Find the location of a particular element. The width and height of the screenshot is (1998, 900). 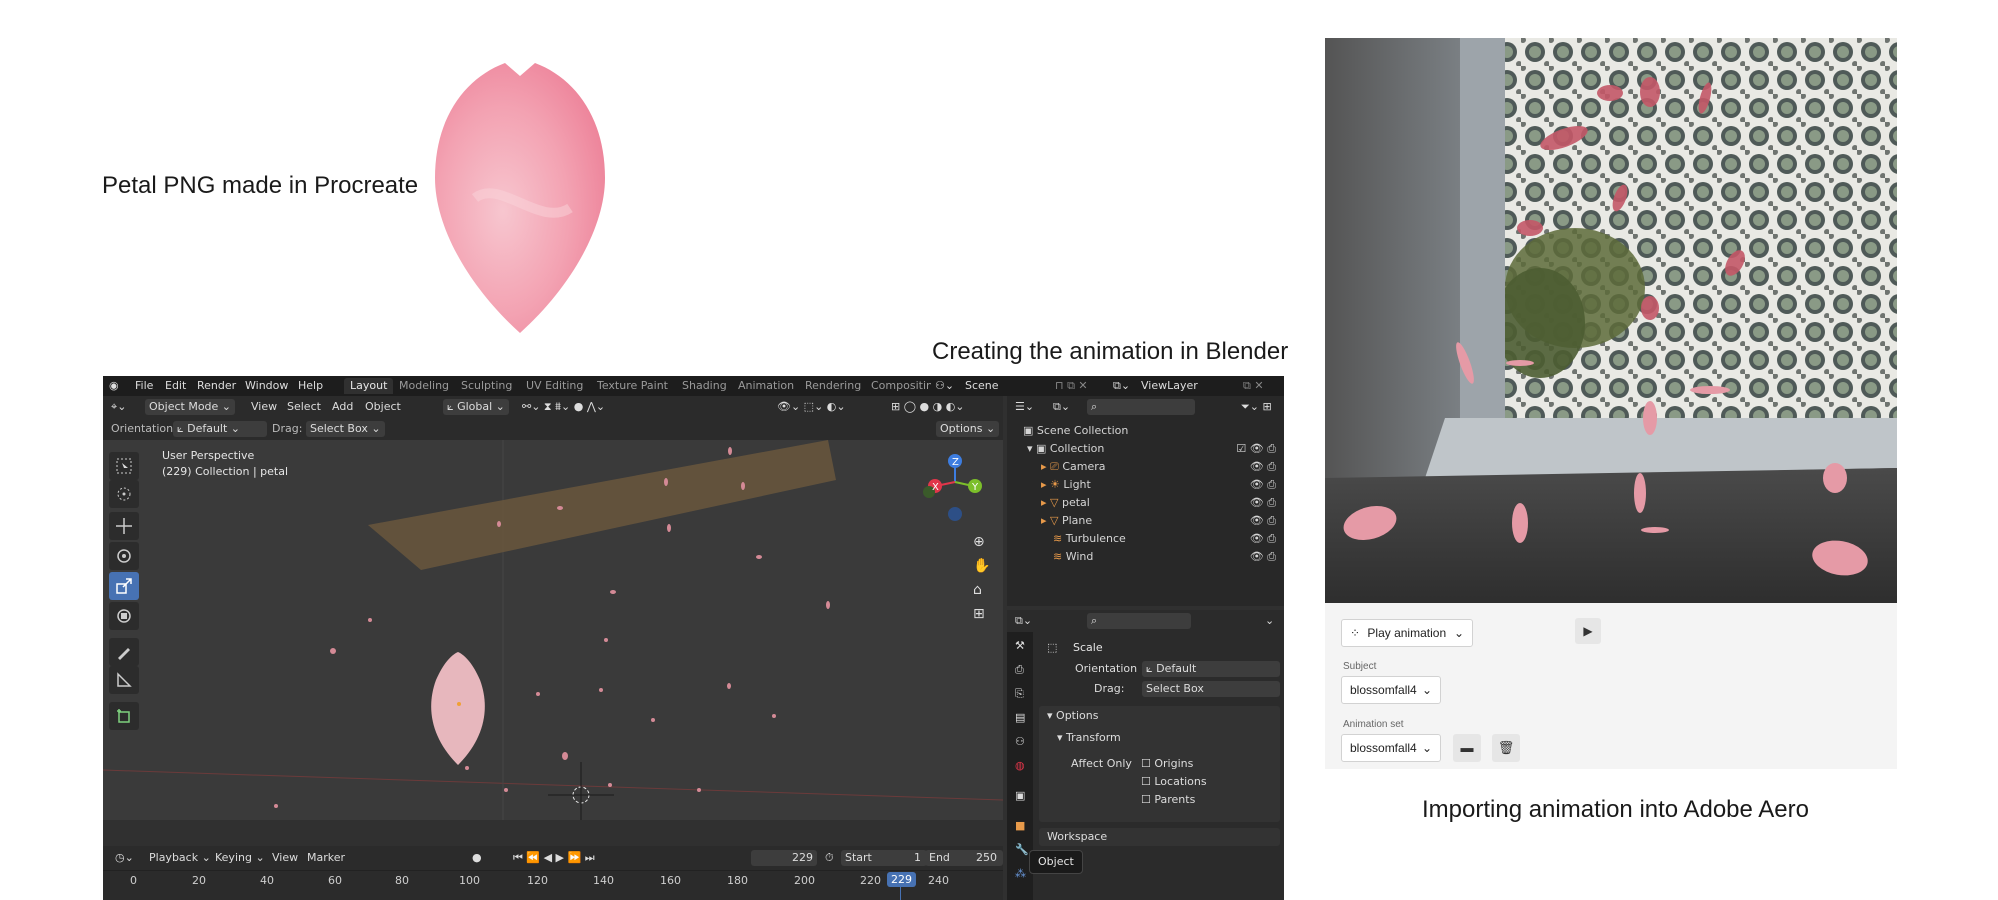

outliner-search: ⌕ is located at coordinates (1141, 407).